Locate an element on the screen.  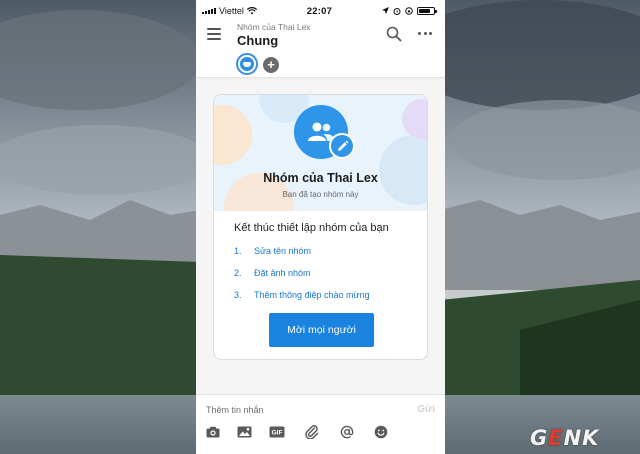
step-number: 3. is located at coordinates (238, 295).